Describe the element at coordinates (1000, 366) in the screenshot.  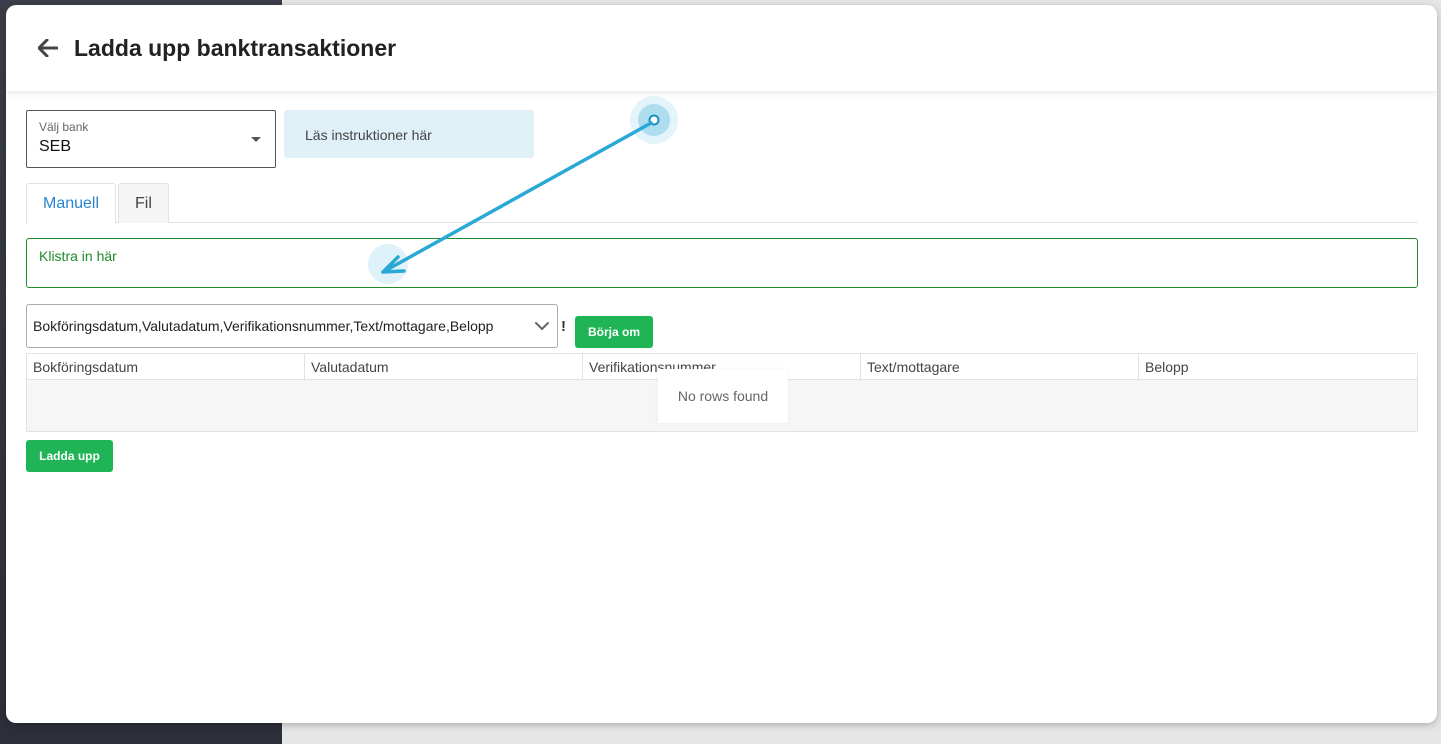
I see `column-header-text-recipient: Text/mottagare` at that location.